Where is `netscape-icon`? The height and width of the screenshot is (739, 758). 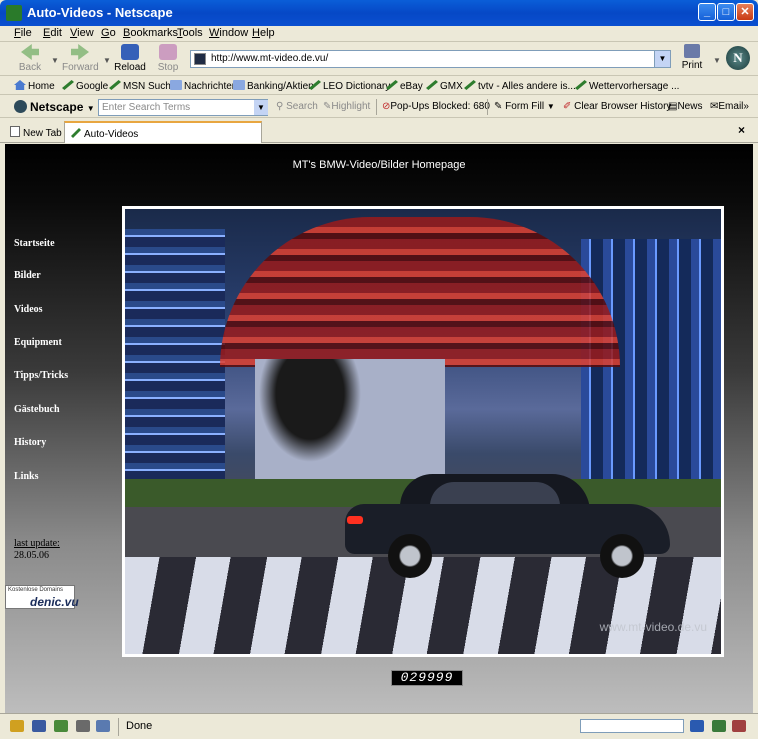 netscape-icon is located at coordinates (20, 106).